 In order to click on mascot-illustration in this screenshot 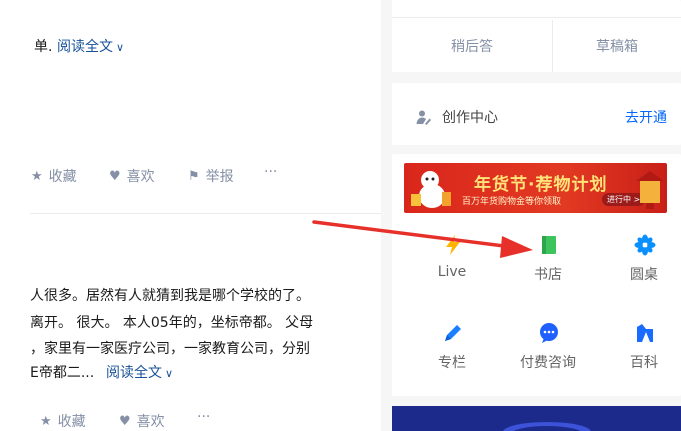, I will do `click(431, 189)`.